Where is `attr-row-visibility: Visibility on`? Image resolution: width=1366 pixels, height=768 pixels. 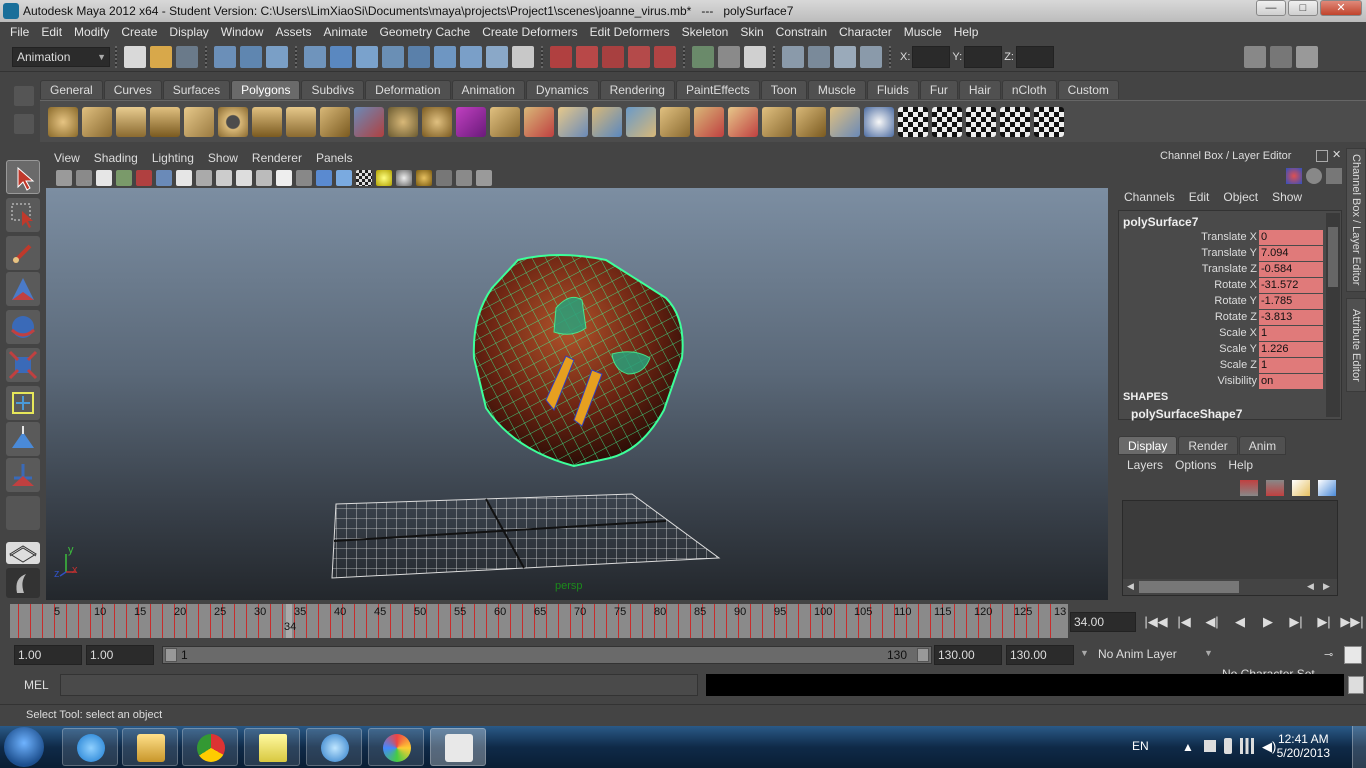
attr-row-visibility: Visibility on is located at coordinates (1222, 382).